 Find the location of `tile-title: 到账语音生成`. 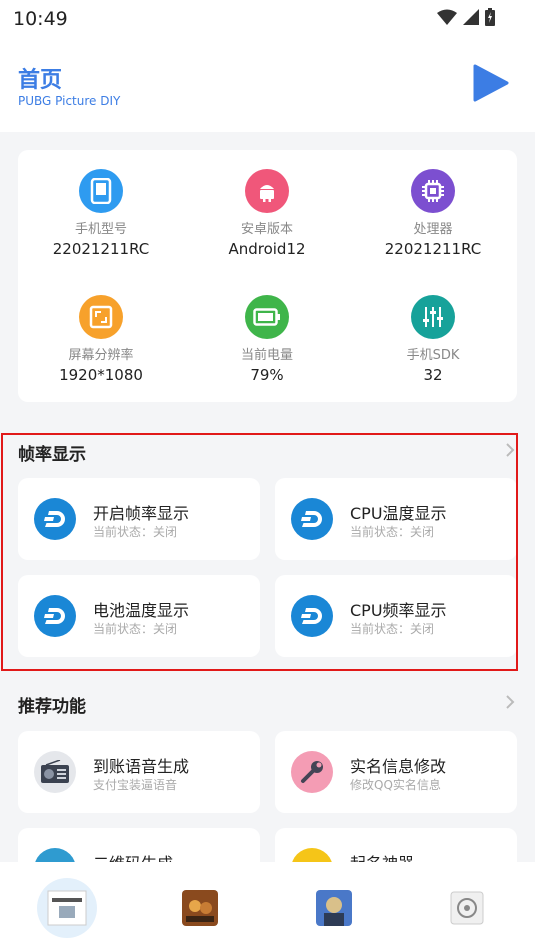

tile-title: 到账语音生成 is located at coordinates (141, 766).